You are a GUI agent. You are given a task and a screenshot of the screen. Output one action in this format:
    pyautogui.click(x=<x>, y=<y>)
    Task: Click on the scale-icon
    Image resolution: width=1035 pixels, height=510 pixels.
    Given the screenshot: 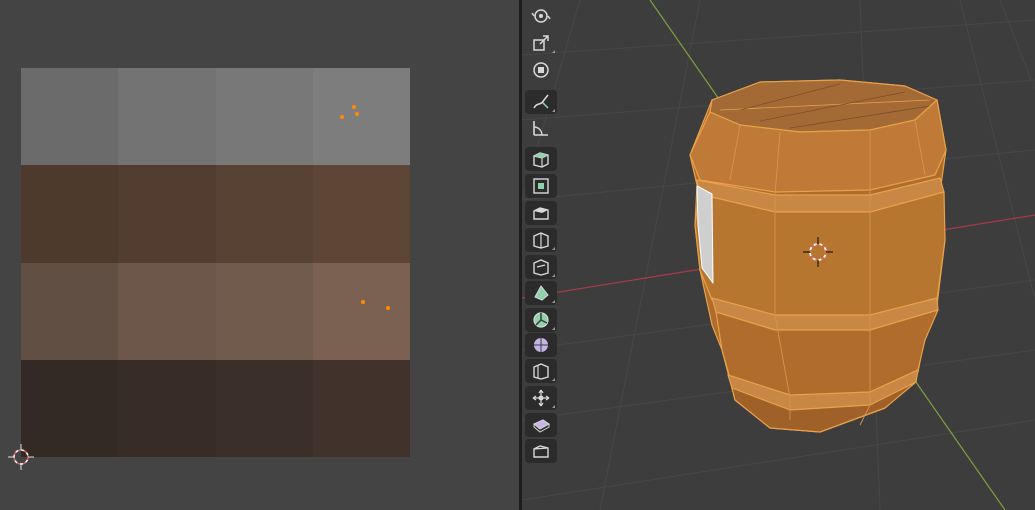 What is the action you would take?
    pyautogui.click(x=541, y=43)
    